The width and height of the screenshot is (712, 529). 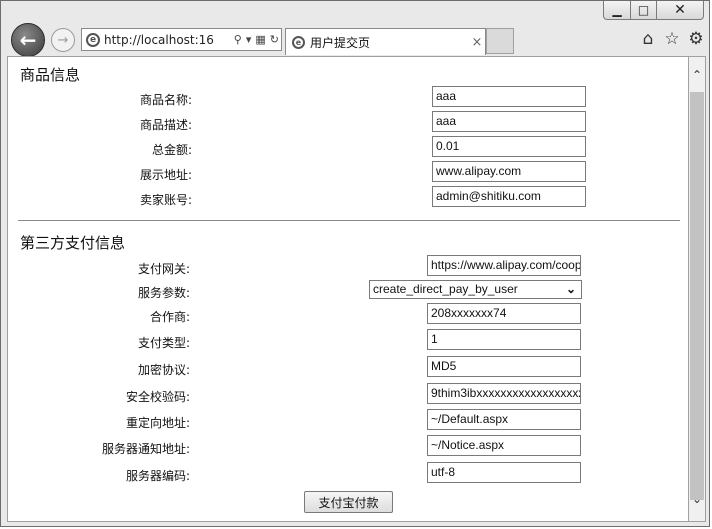 I want to click on sign-type-field: MD5, so click(x=504, y=366).